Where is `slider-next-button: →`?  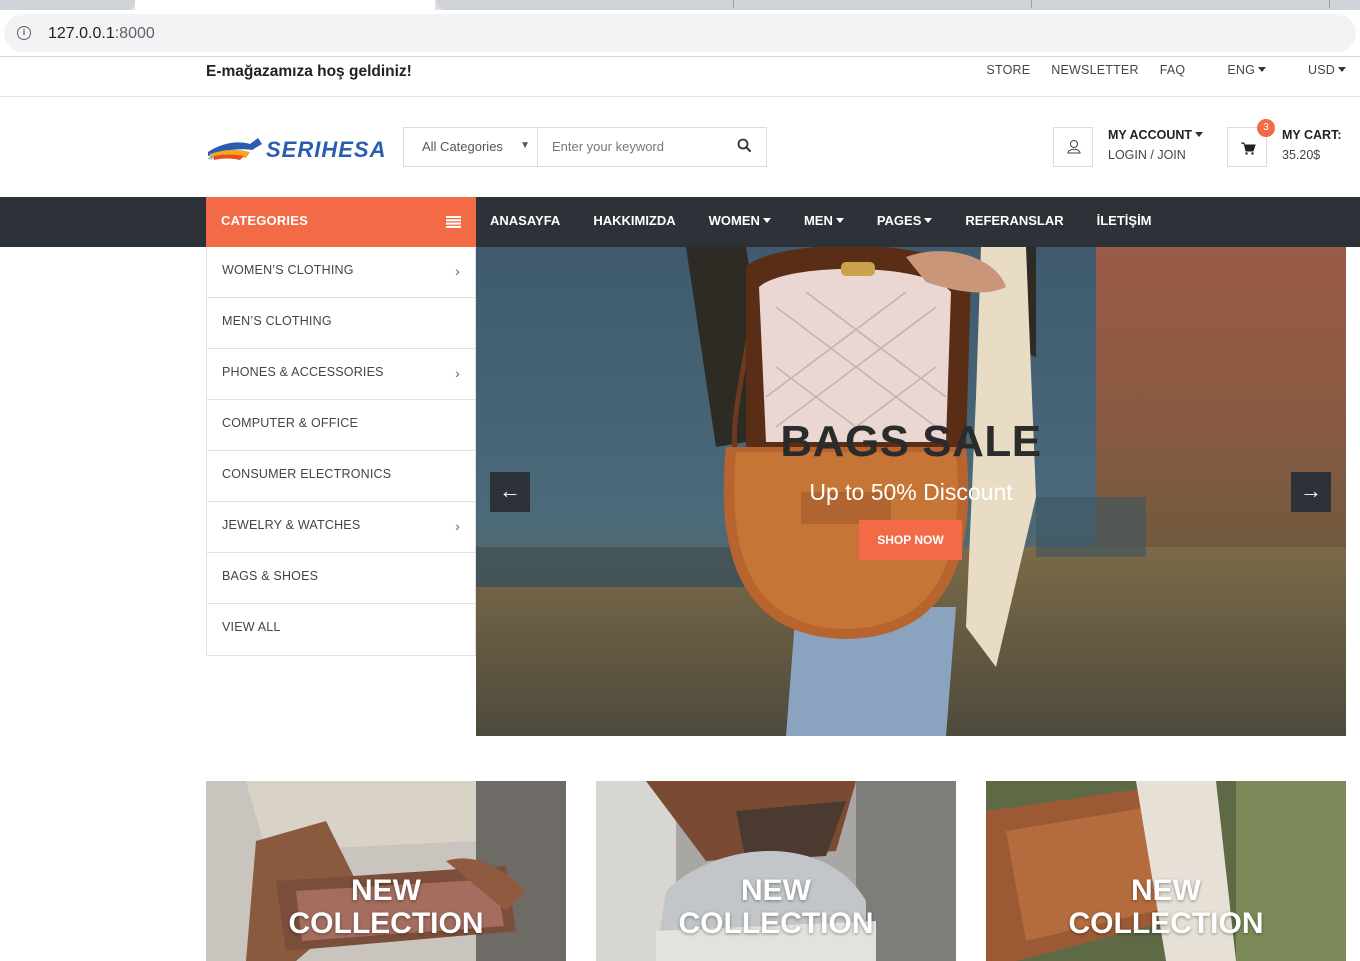 slider-next-button: → is located at coordinates (1311, 492).